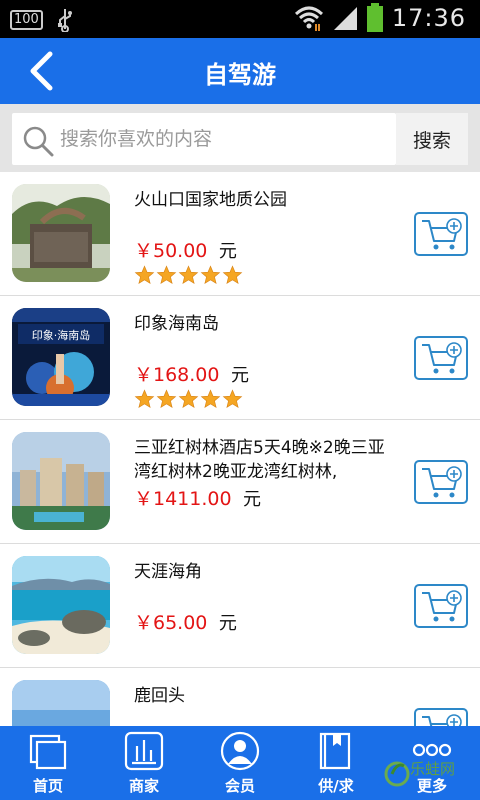 This screenshot has width=480, height=800. I want to click on item-price-row: ￥65.00 元, so click(185, 621).